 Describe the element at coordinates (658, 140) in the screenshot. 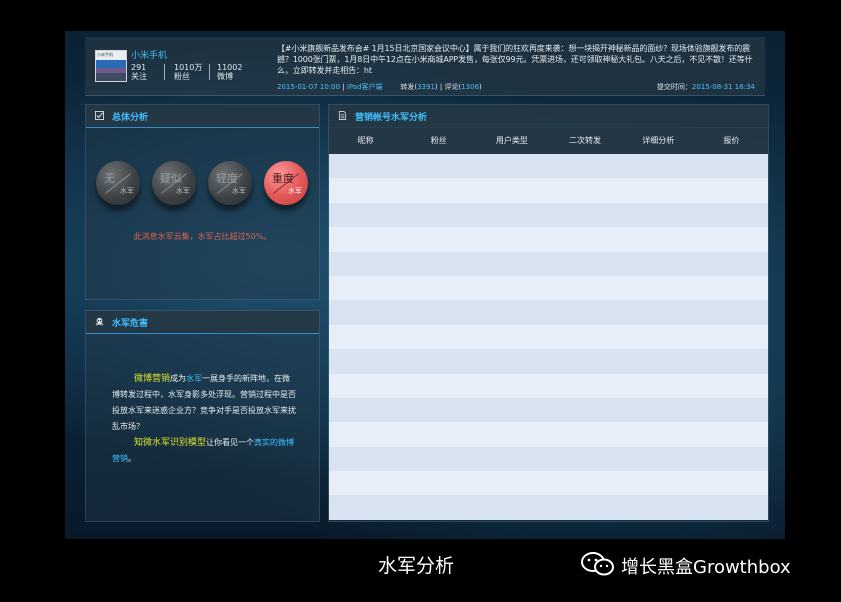

I see `col-detail-analysis: 详细分析` at that location.